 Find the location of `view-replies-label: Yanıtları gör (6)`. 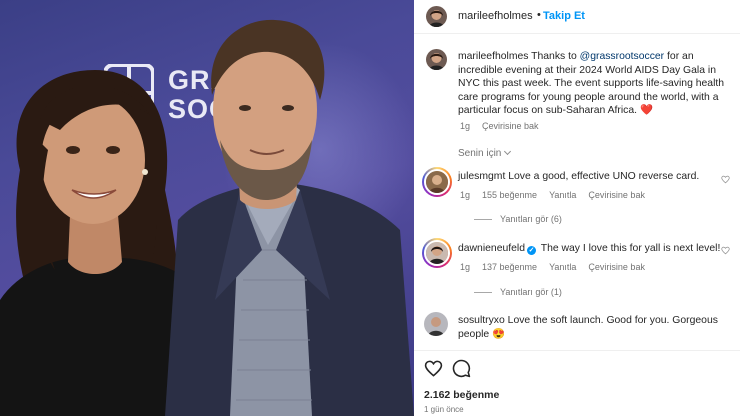

view-replies-label: Yanıtları gör (6) is located at coordinates (531, 219).